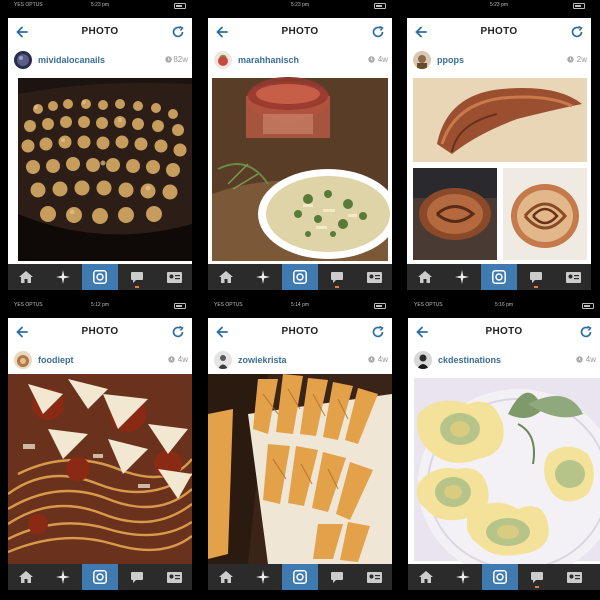 This screenshot has height=600, width=600. I want to click on page-title: PHOTO, so click(300, 331).